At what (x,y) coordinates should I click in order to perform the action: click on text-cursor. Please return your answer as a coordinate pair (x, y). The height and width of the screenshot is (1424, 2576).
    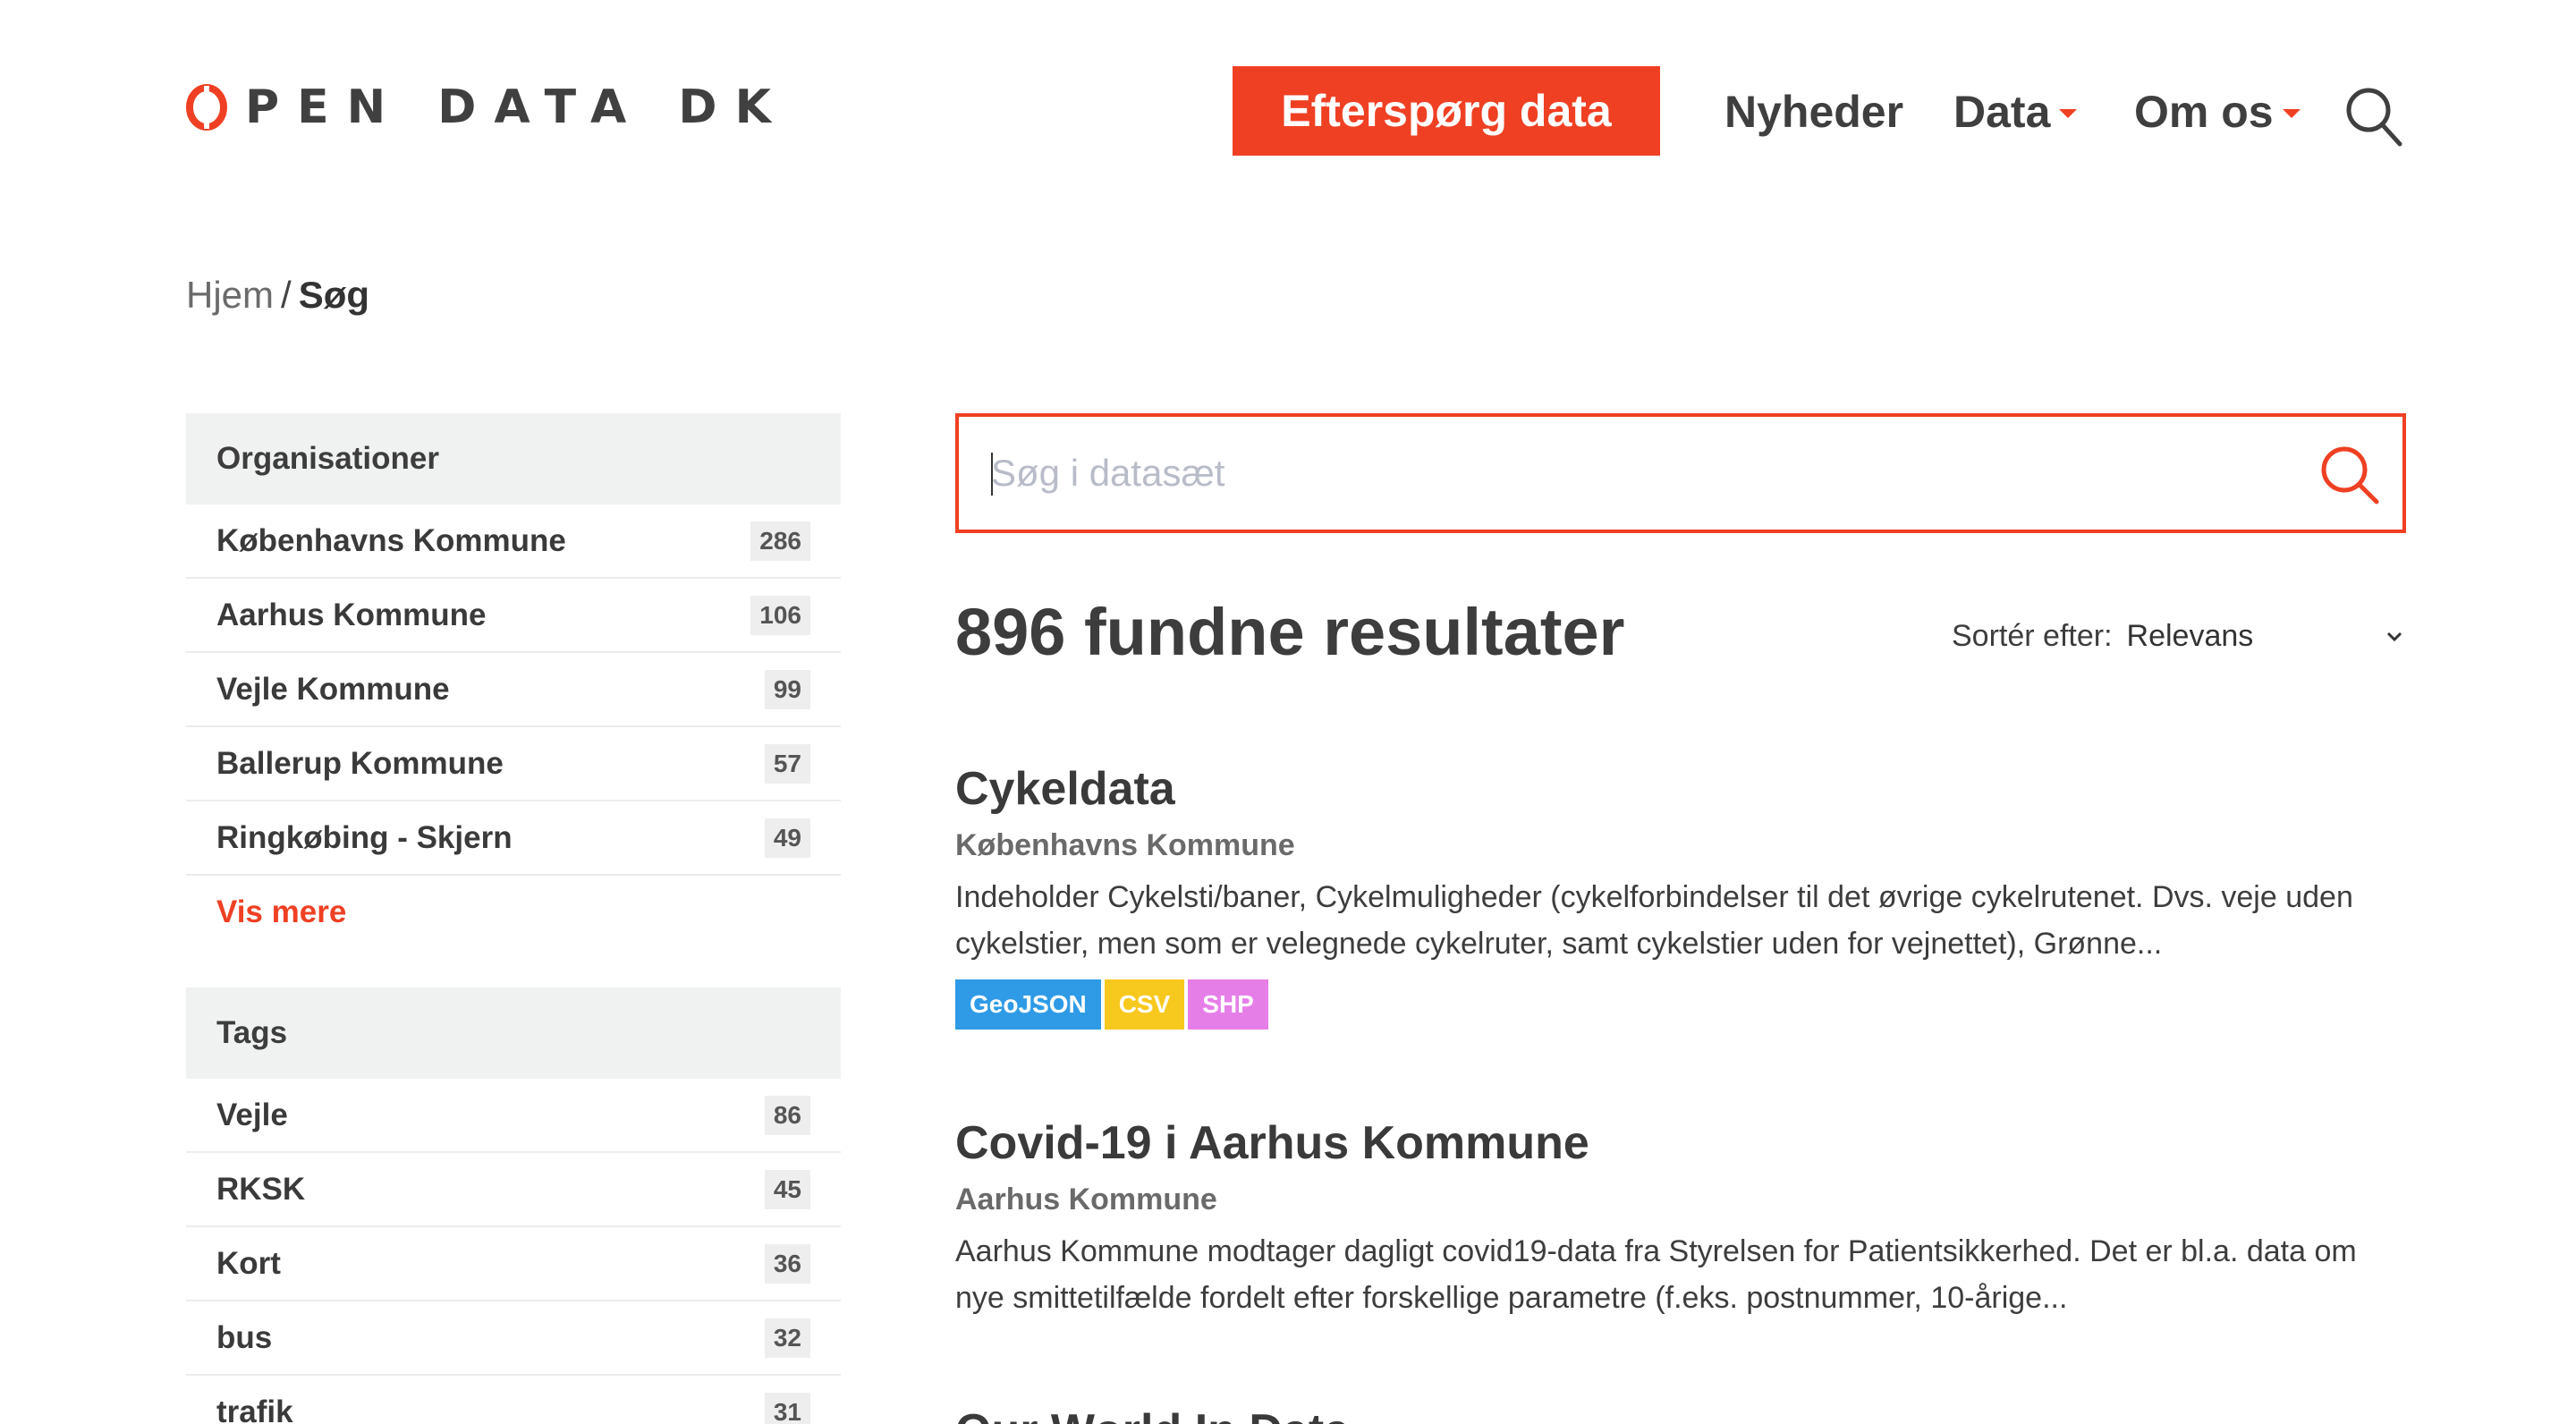
    Looking at the image, I should click on (992, 474).